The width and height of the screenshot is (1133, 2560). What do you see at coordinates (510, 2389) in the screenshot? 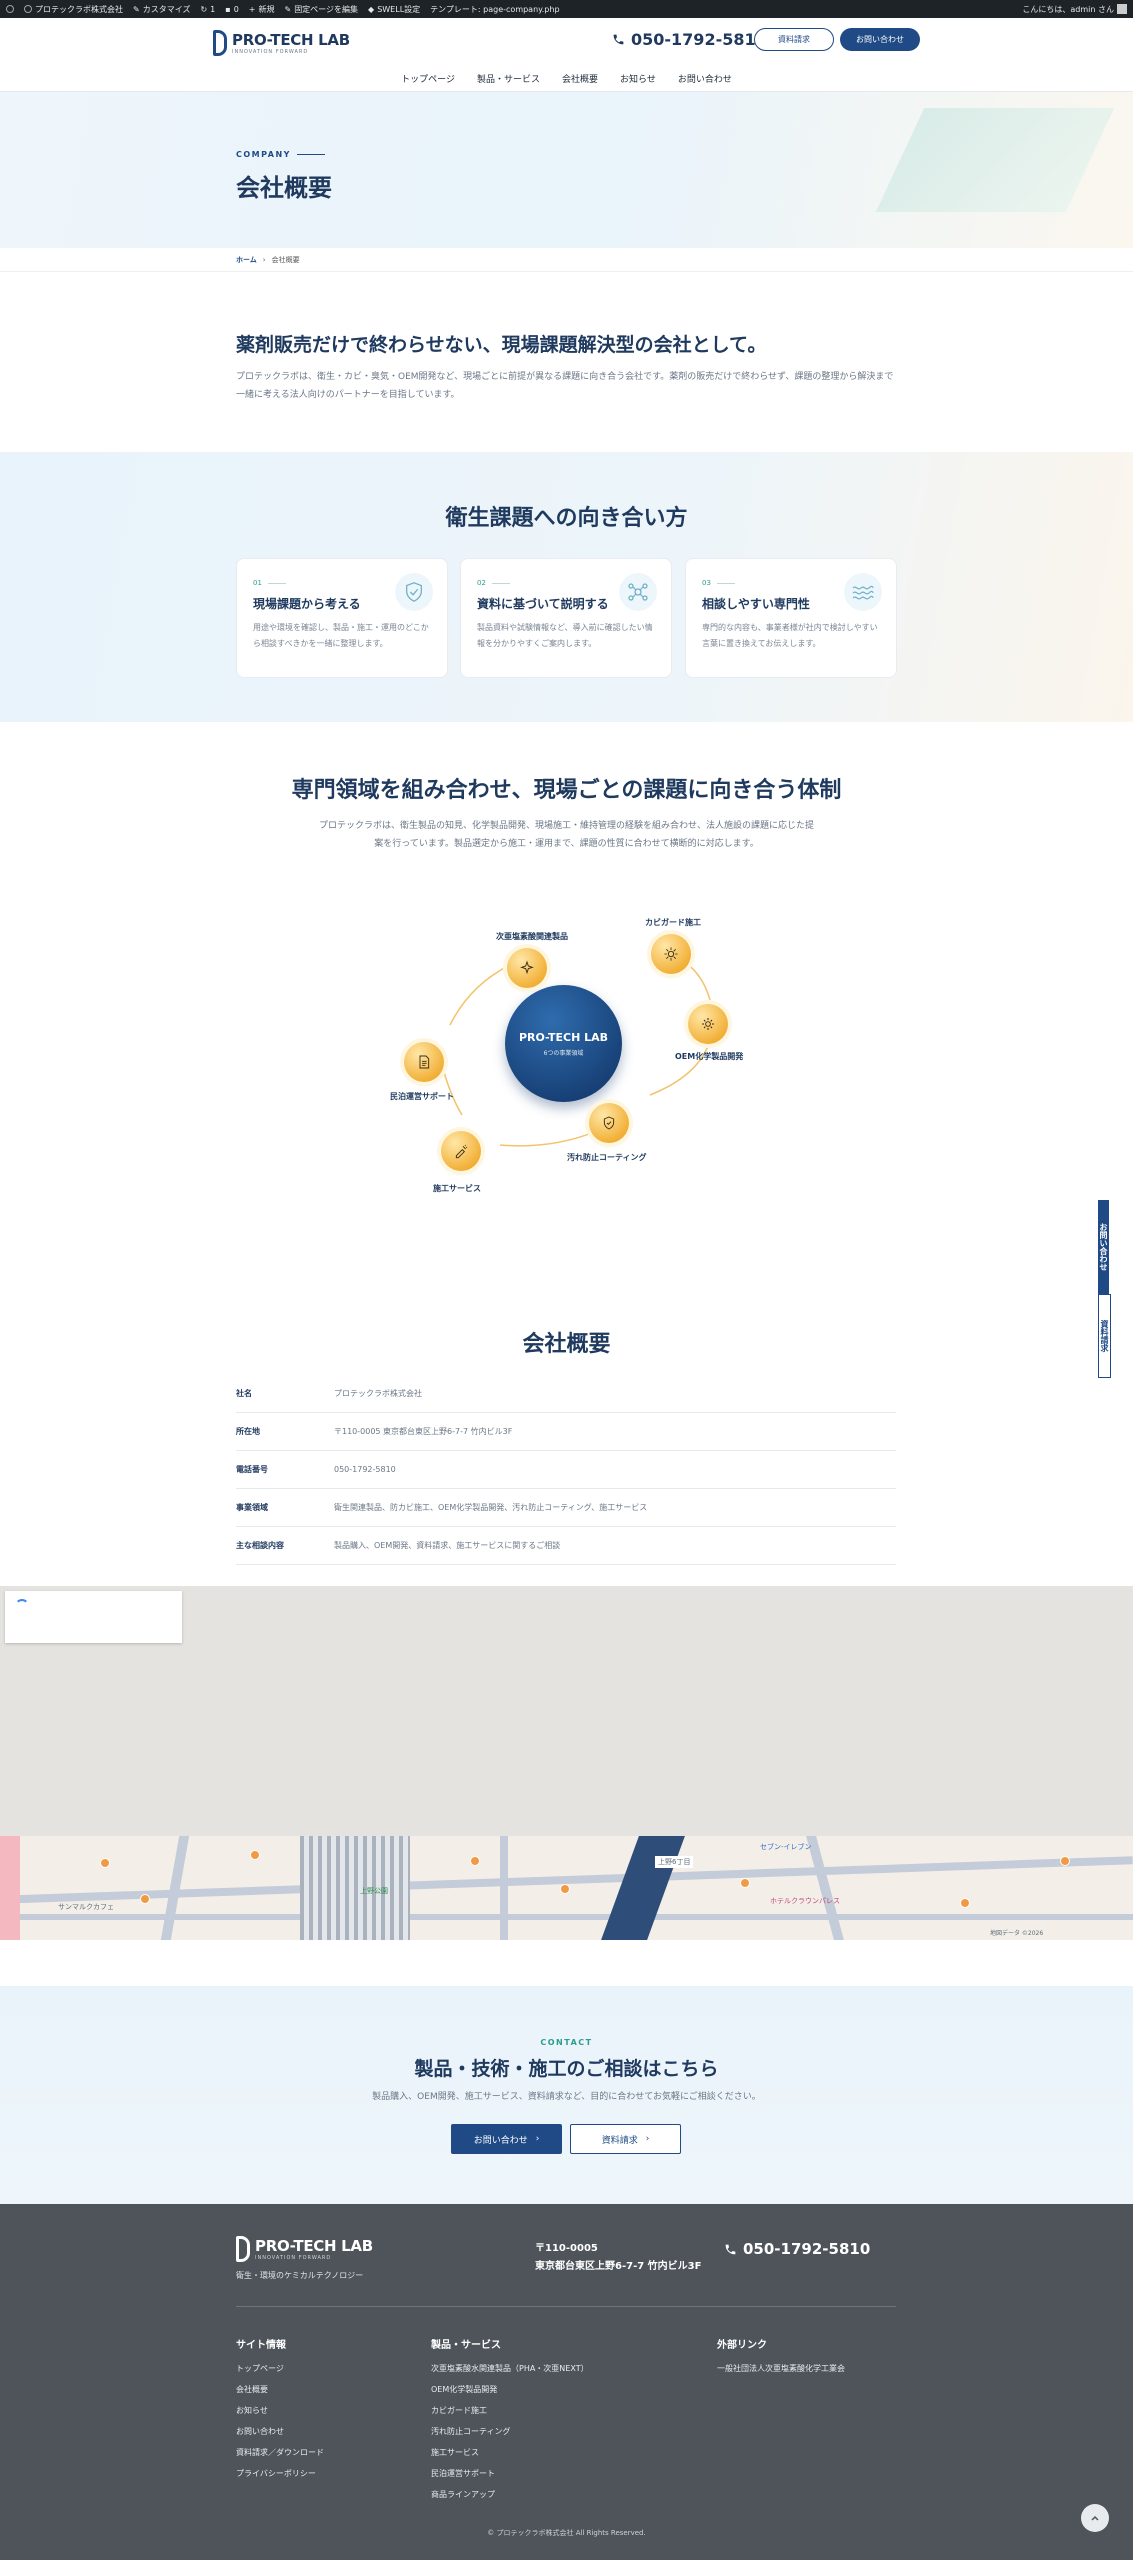
I see `footer-link: OEM化学製品開発` at bounding box center [510, 2389].